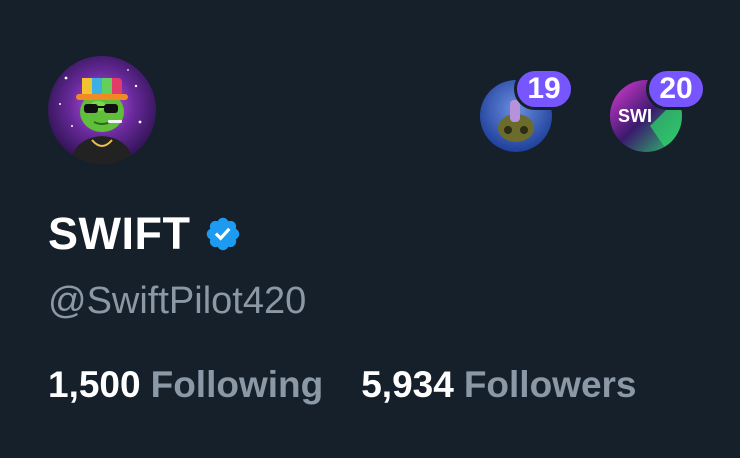  I want to click on account-switch-1: 19, so click(527, 110).